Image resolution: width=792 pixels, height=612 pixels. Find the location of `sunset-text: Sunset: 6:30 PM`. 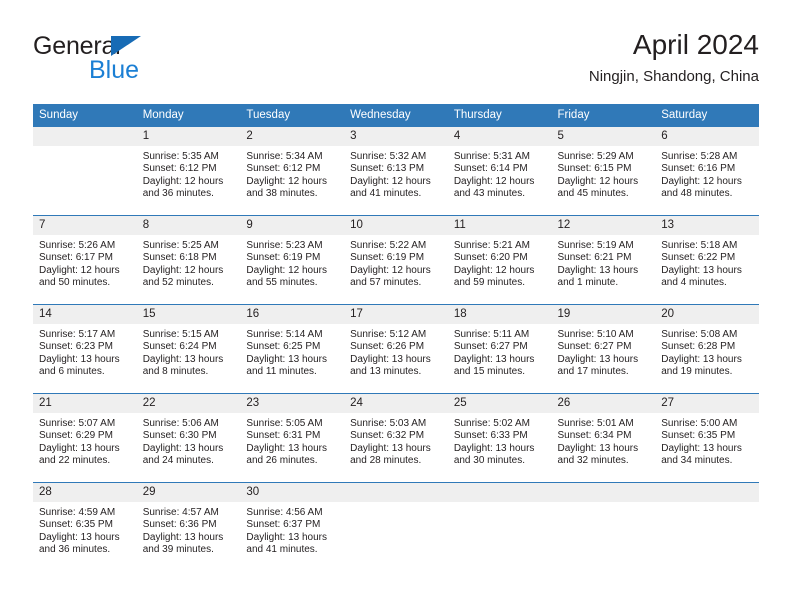

sunset-text: Sunset: 6:30 PM is located at coordinates (179, 436).